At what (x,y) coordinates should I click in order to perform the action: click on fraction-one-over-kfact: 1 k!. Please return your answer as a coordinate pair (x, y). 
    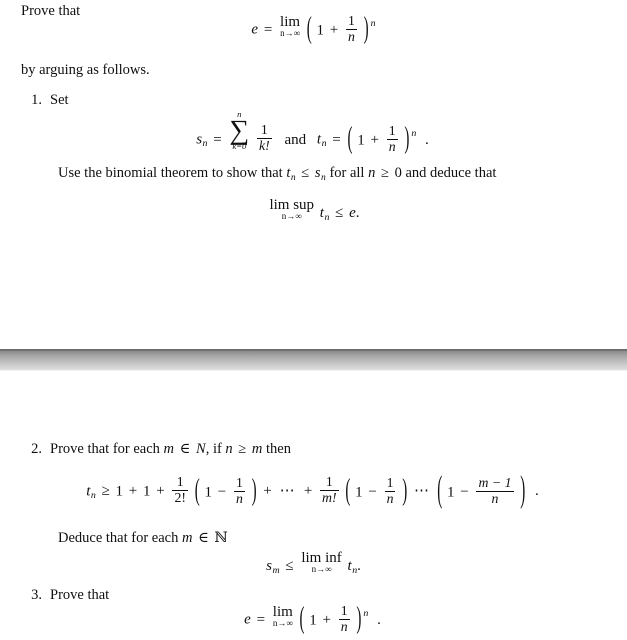
    Looking at the image, I should click on (264, 138).